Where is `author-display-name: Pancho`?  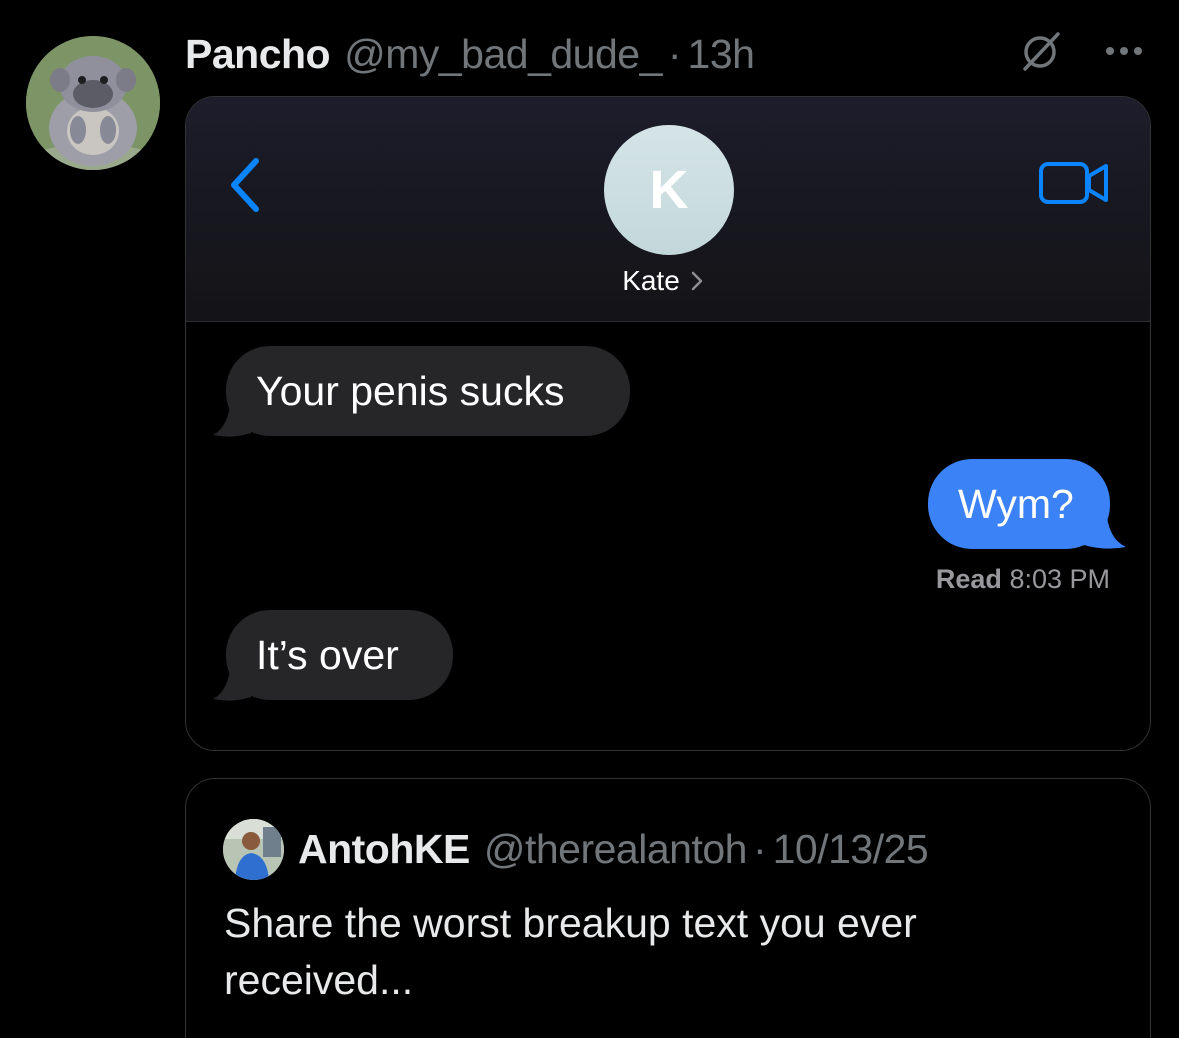
author-display-name: Pancho is located at coordinates (258, 54).